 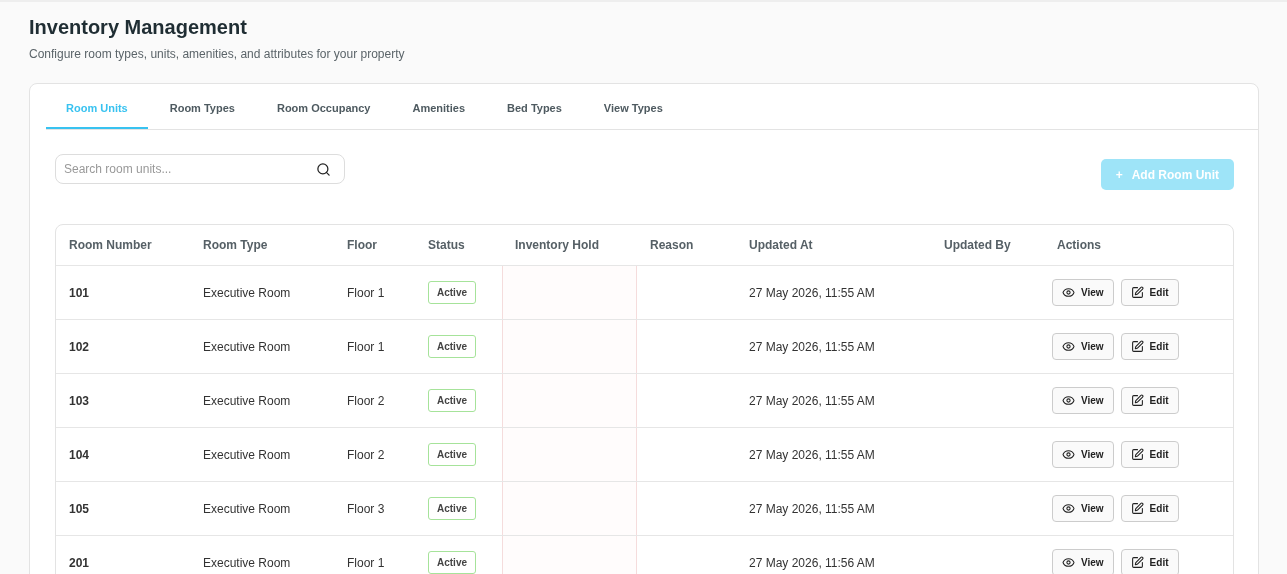 What do you see at coordinates (202, 106) in the screenshot?
I see `tab: Room Types` at bounding box center [202, 106].